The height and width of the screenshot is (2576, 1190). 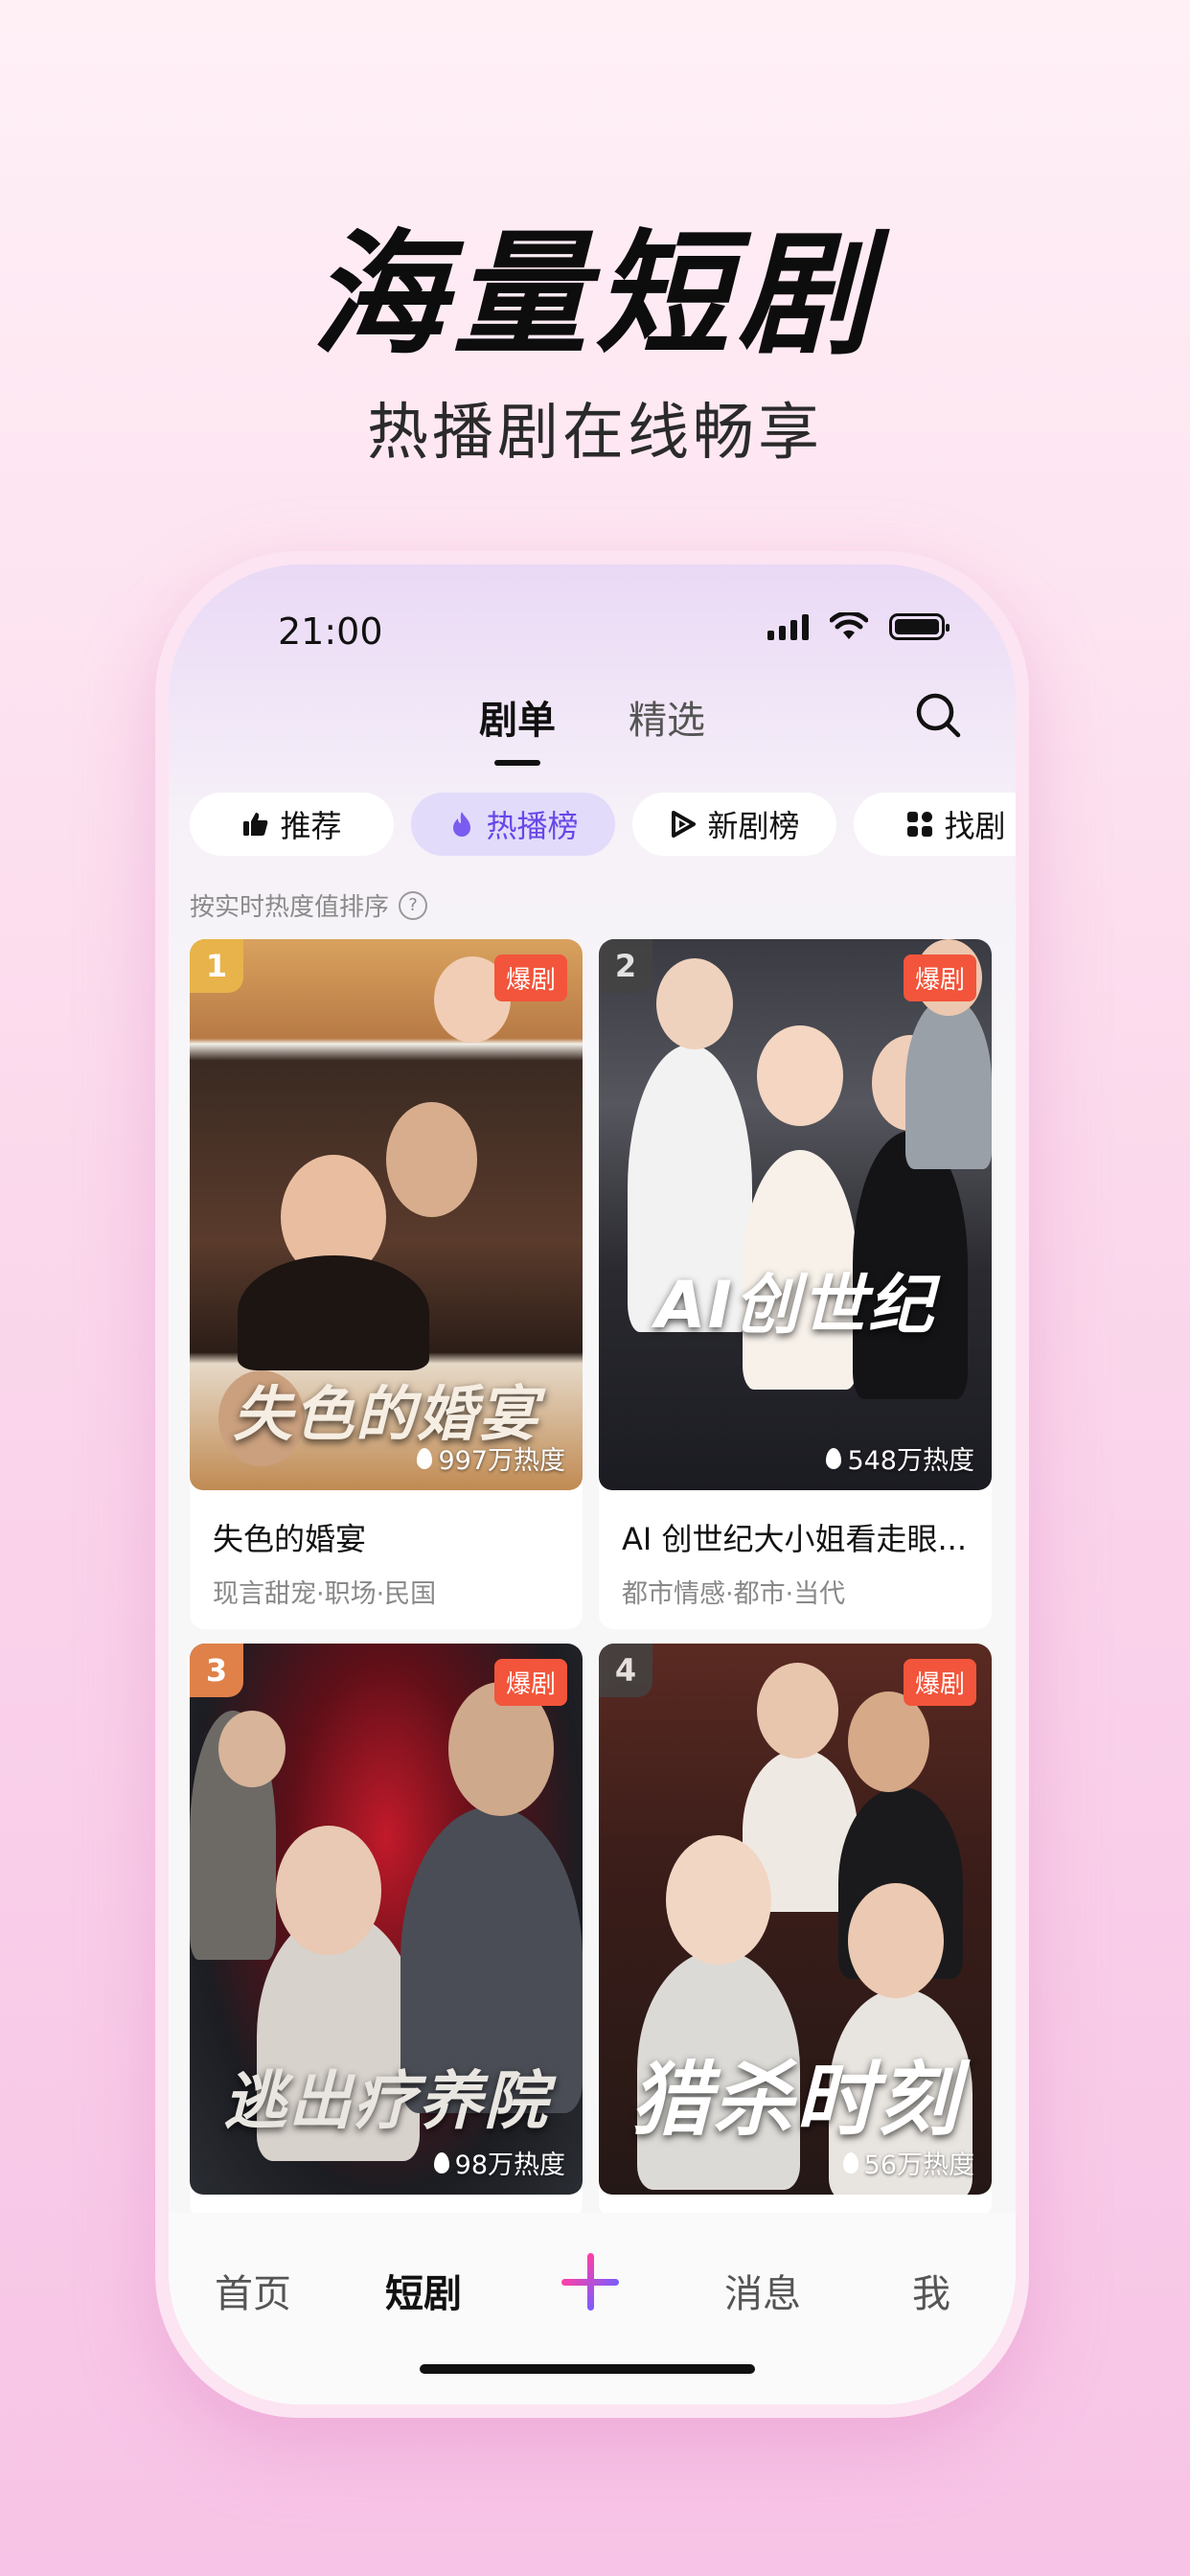 I want to click on create-plus-icon, so click(x=590, y=2282).